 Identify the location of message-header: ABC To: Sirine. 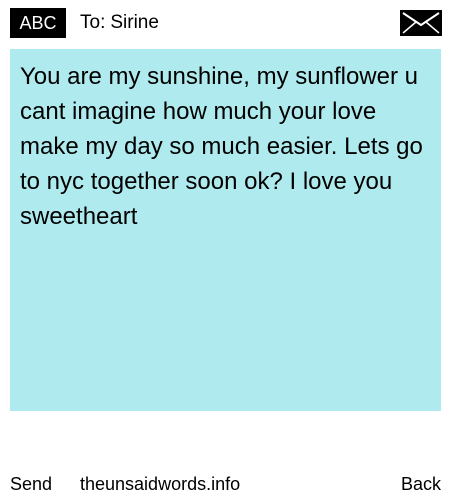
(225, 22).